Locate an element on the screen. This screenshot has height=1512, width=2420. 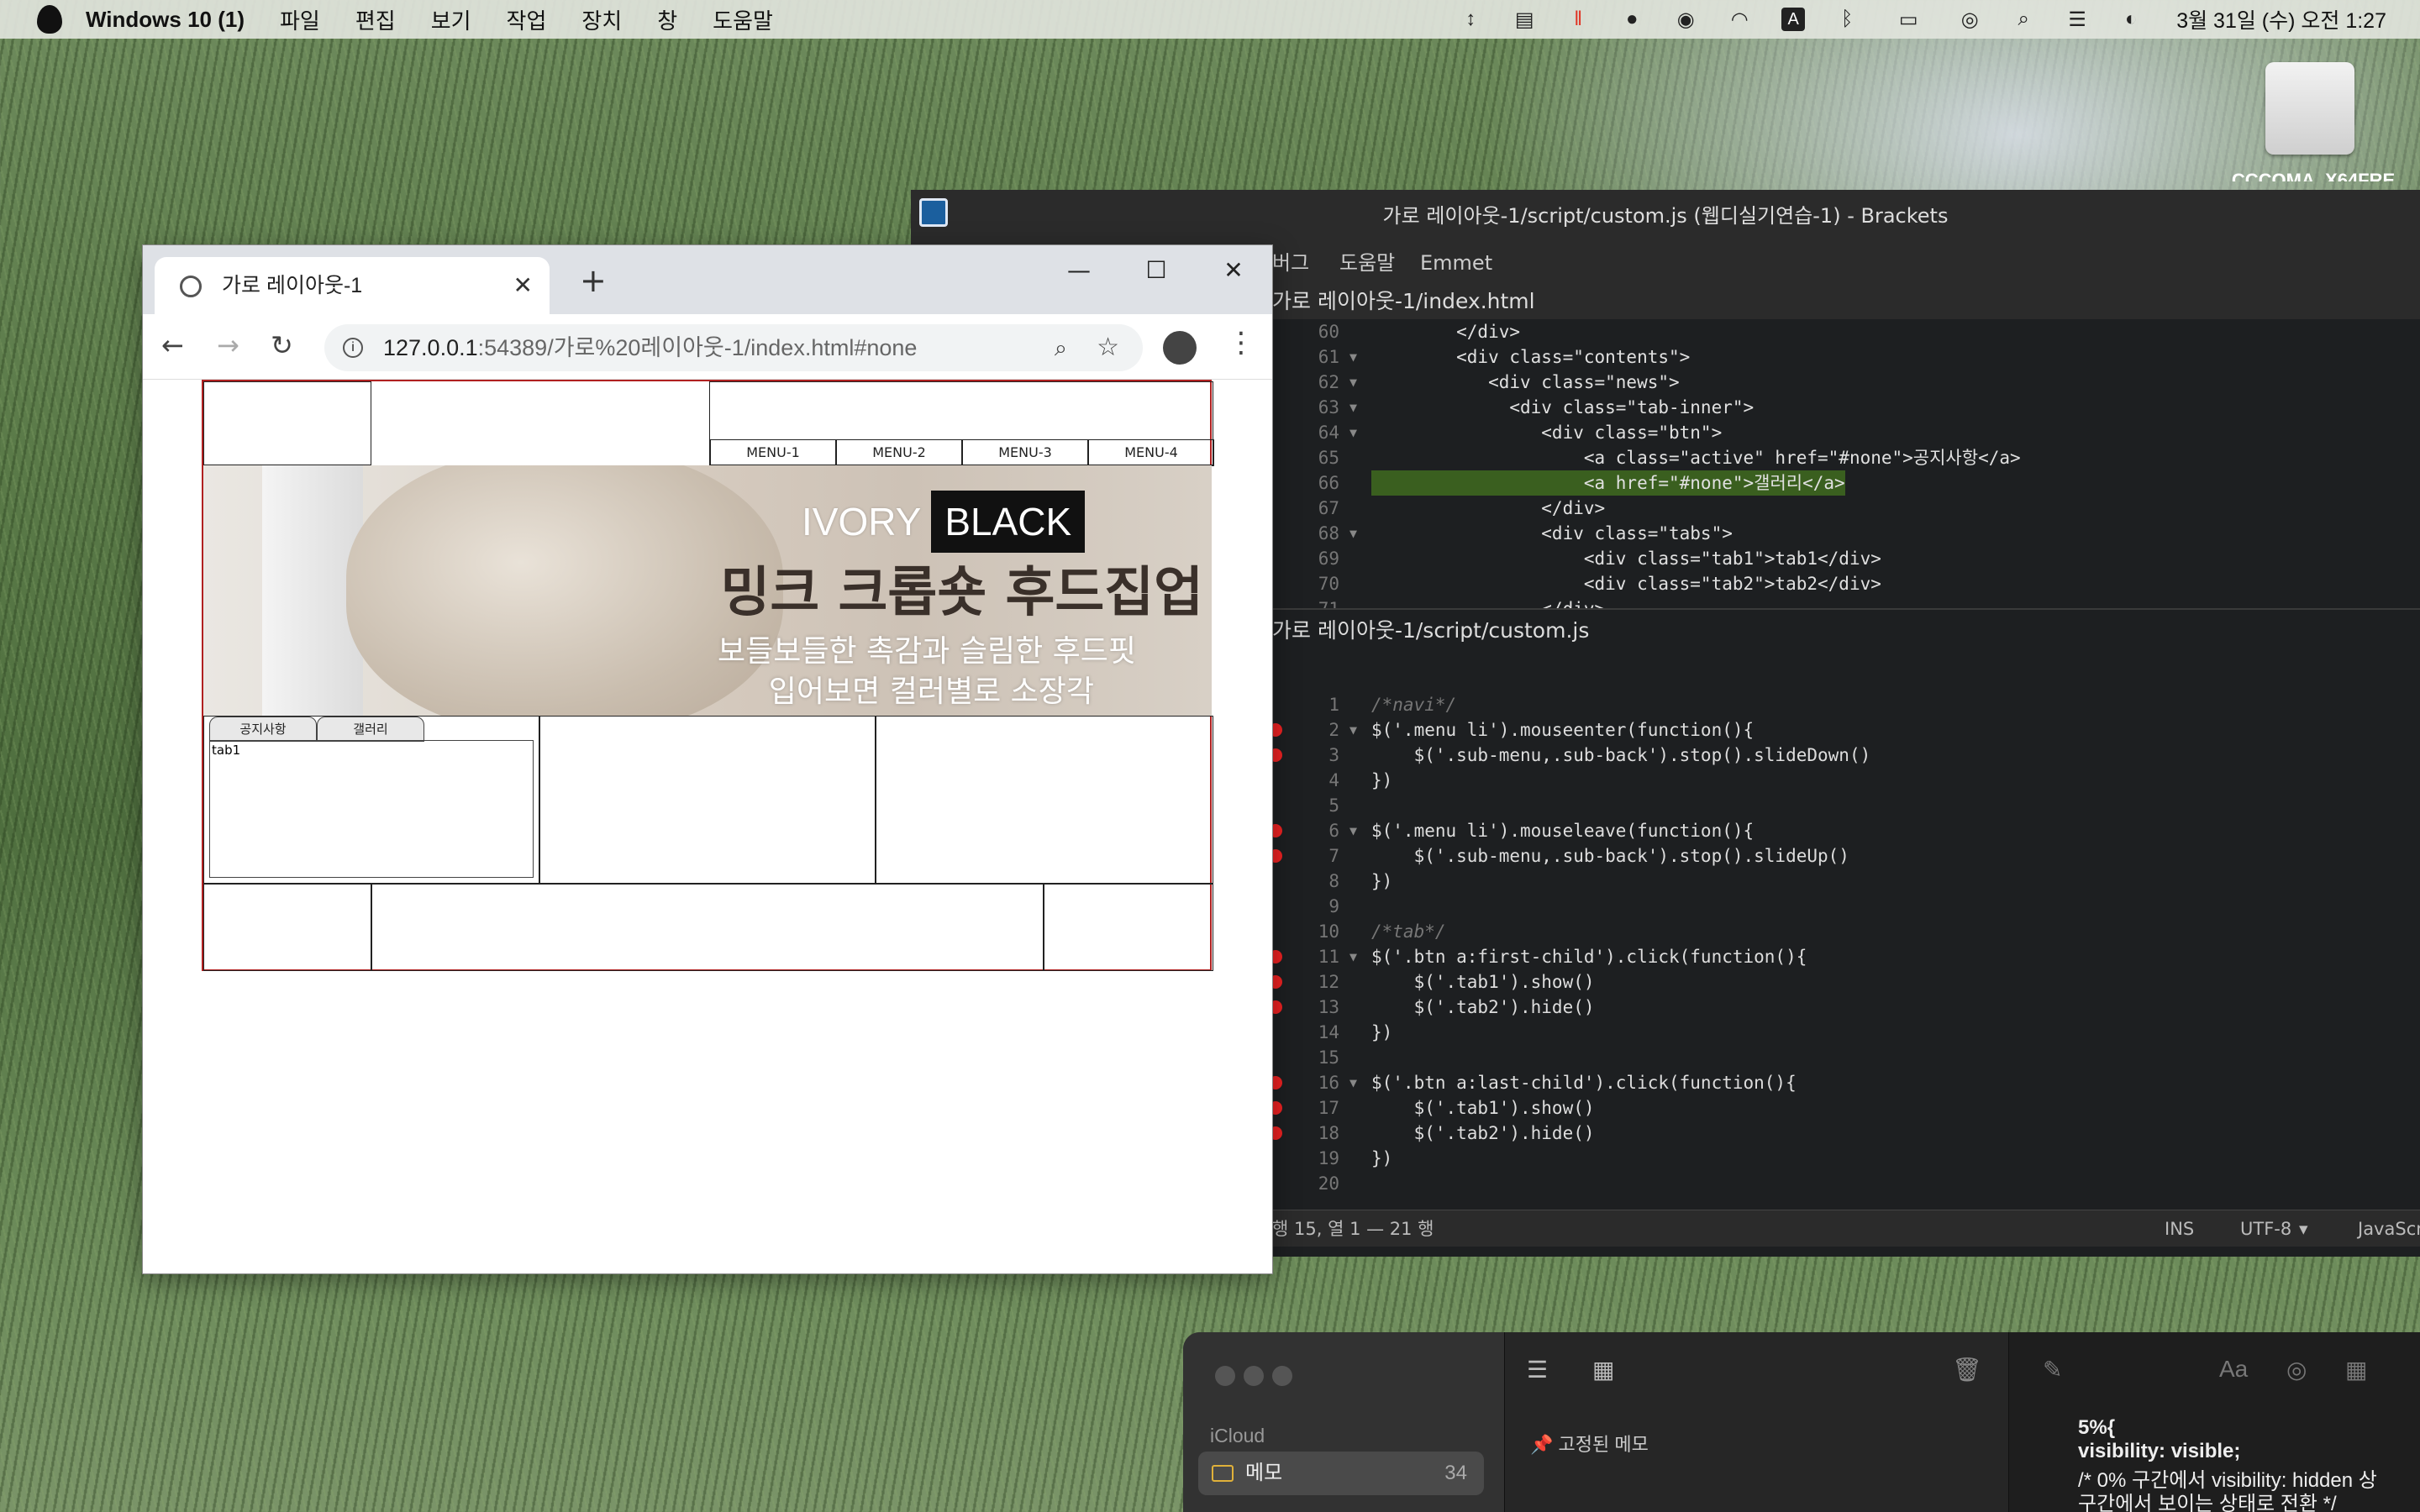
compose-icon: ✎ is located at coordinates (2052, 1369).